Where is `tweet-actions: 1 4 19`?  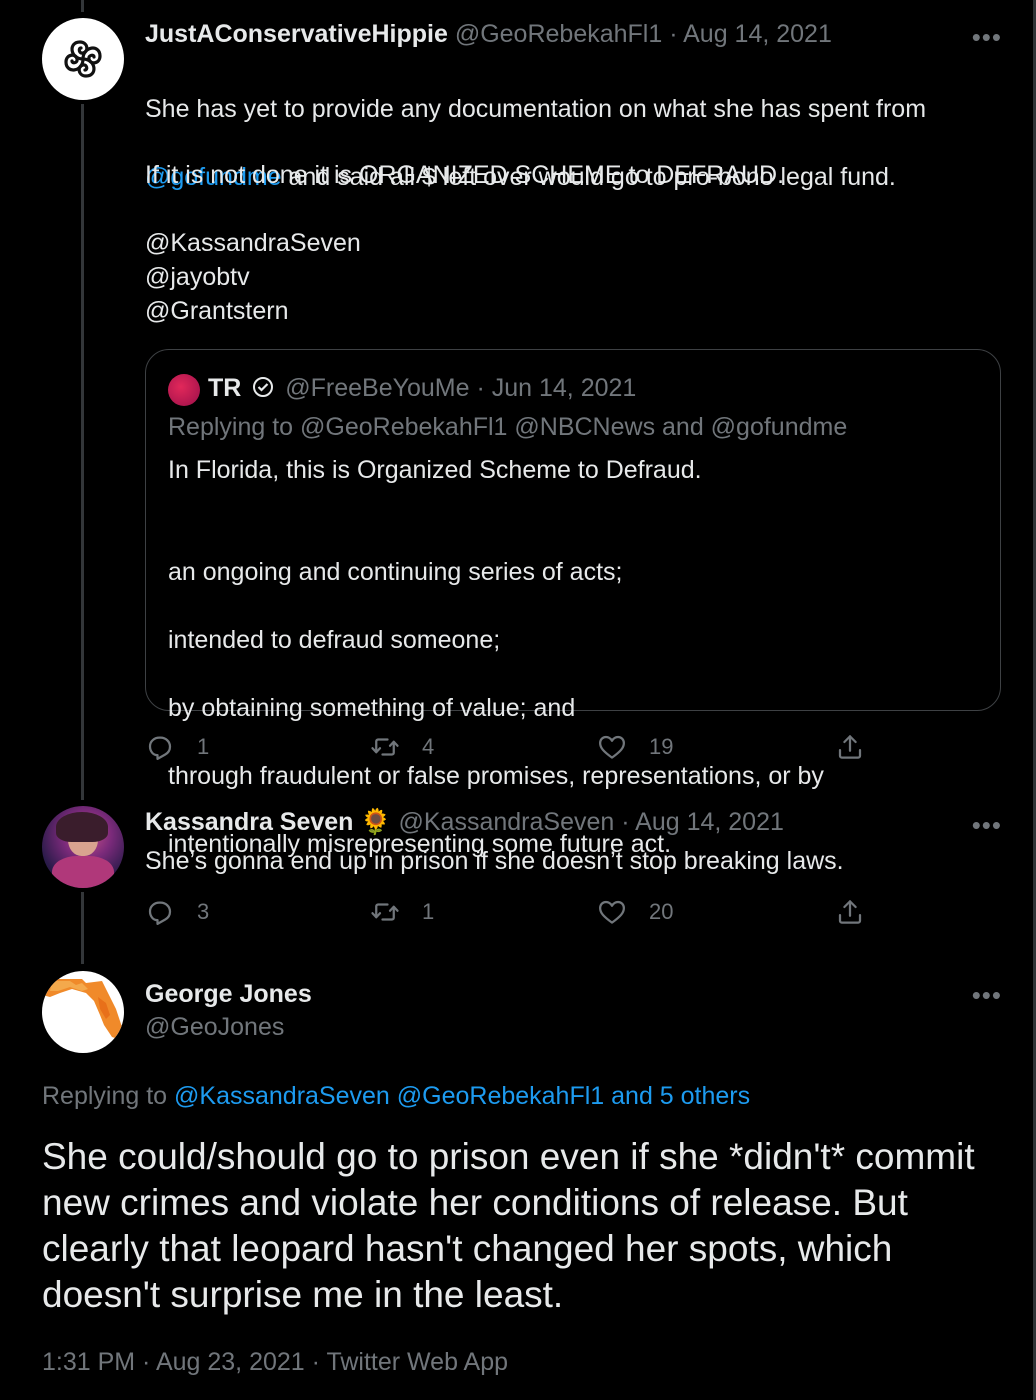 tweet-actions: 1 4 19 is located at coordinates (510, 752).